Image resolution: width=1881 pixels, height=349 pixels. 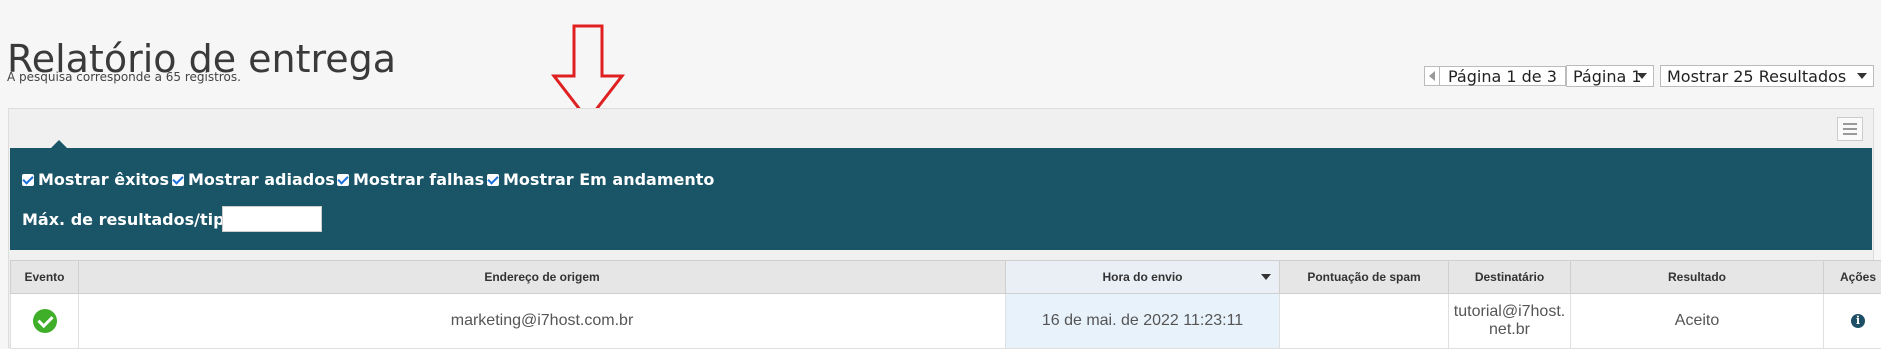 I want to click on column-header-origin: Endereço de origem, so click(x=542, y=277).